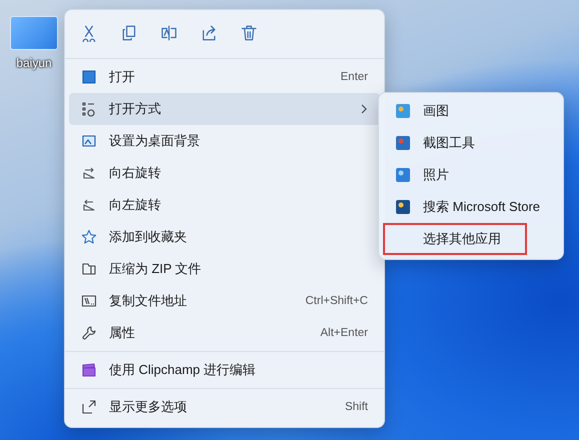 This screenshot has width=579, height=440. I want to click on menu-item: 打开方式, so click(224, 109).